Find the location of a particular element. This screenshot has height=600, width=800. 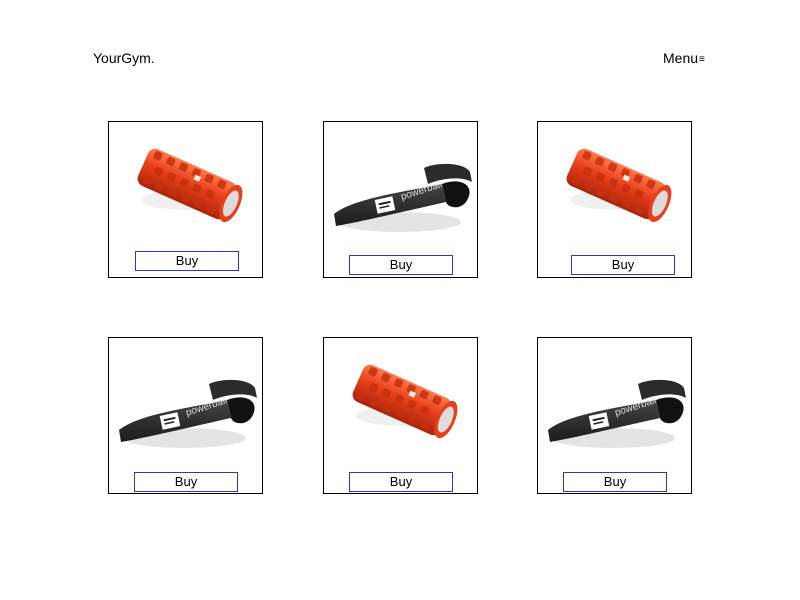

menu-label: Menu is located at coordinates (681, 58).